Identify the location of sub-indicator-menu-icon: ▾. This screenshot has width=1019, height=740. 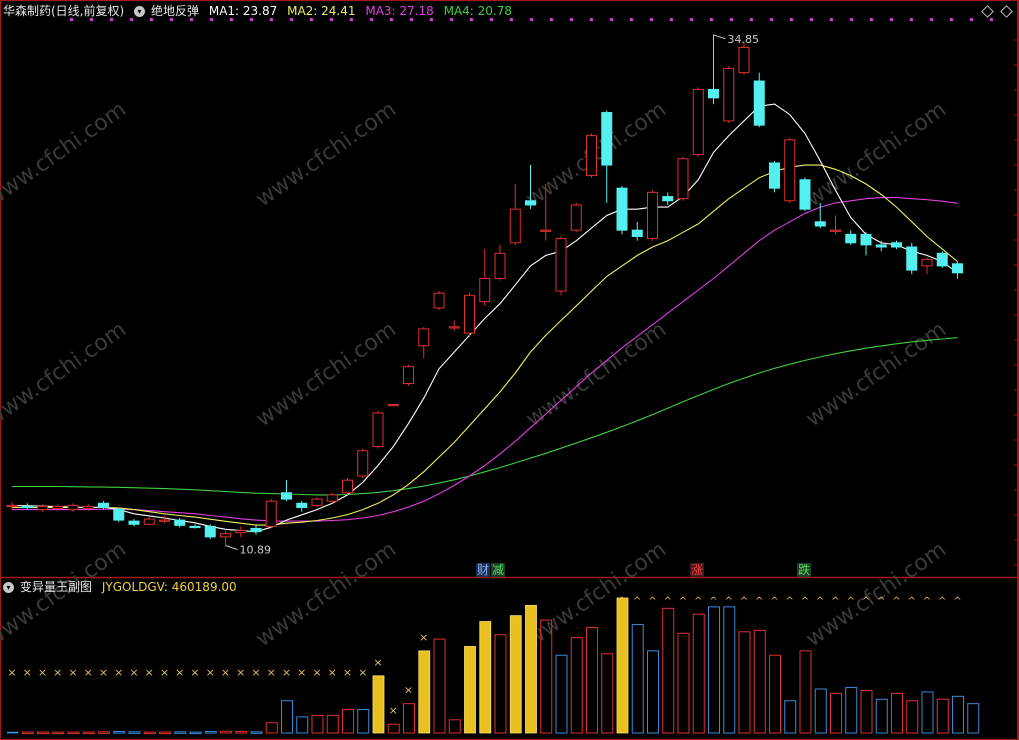
(8, 587).